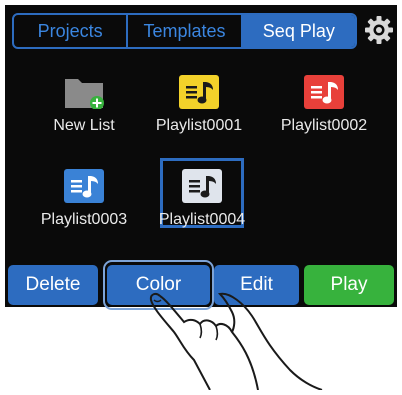 Image resolution: width=402 pixels, height=395 pixels. What do you see at coordinates (298, 31) in the screenshot?
I see `tab-seq-play: Seq Play` at bounding box center [298, 31].